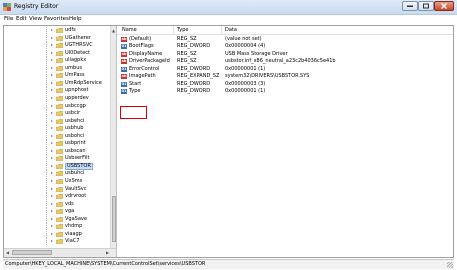 The height and width of the screenshot is (270, 457). Describe the element at coordinates (57, 181) in the screenshot. I see `tree-item: UxSms` at that location.